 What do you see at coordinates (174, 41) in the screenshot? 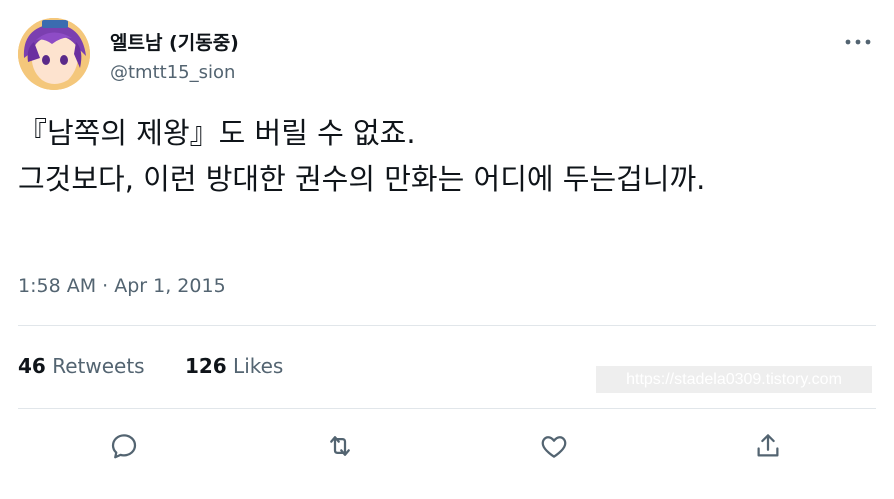
I see `author-name: 엘트남 (기동중)` at bounding box center [174, 41].